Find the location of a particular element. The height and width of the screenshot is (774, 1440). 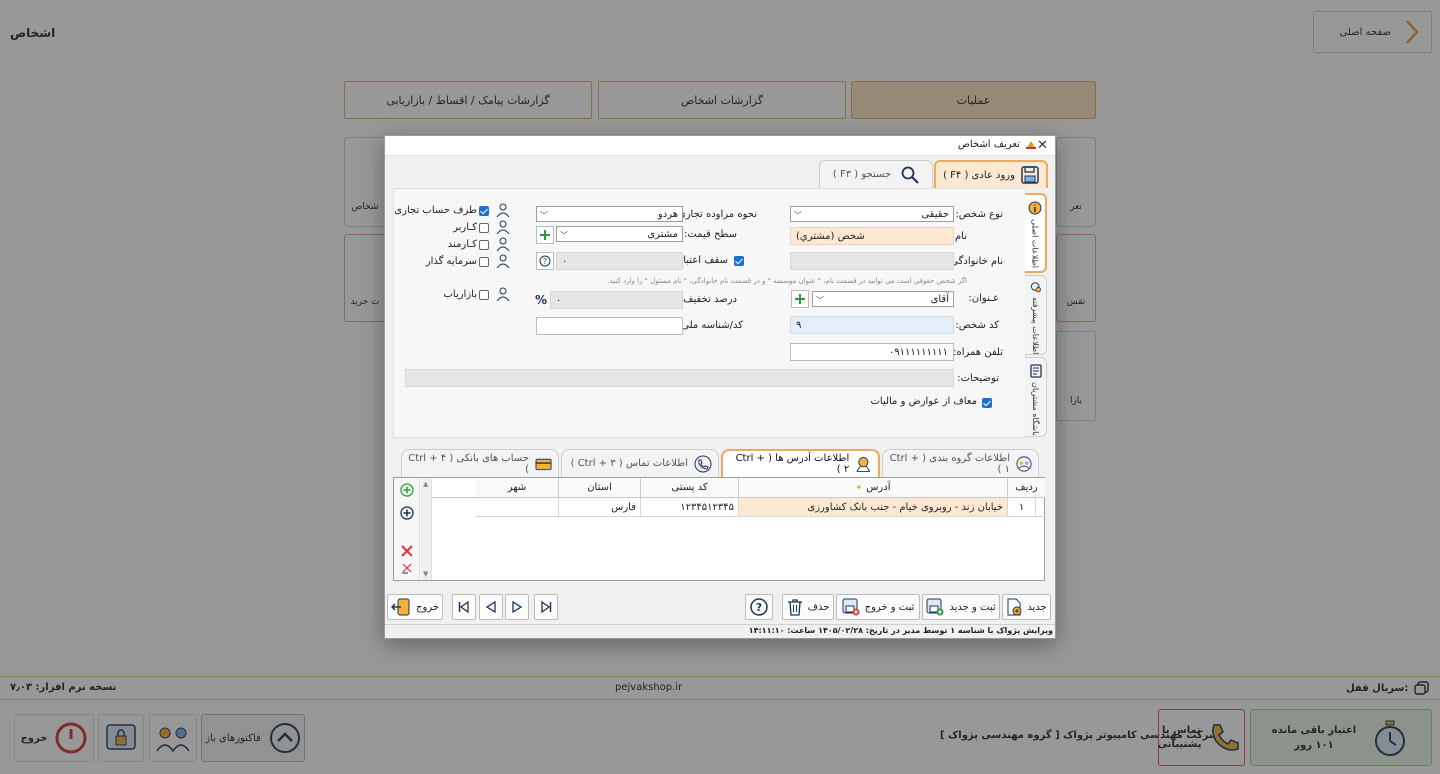

clear-rows-icon is located at coordinates (407, 568).